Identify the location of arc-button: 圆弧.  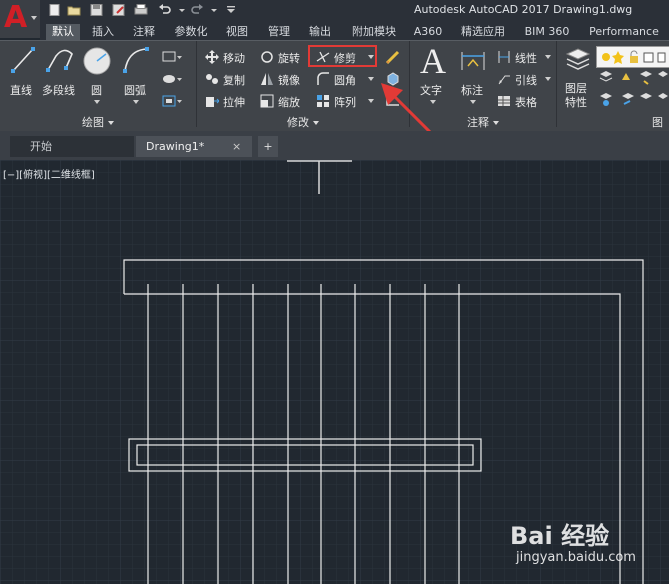
(136, 76).